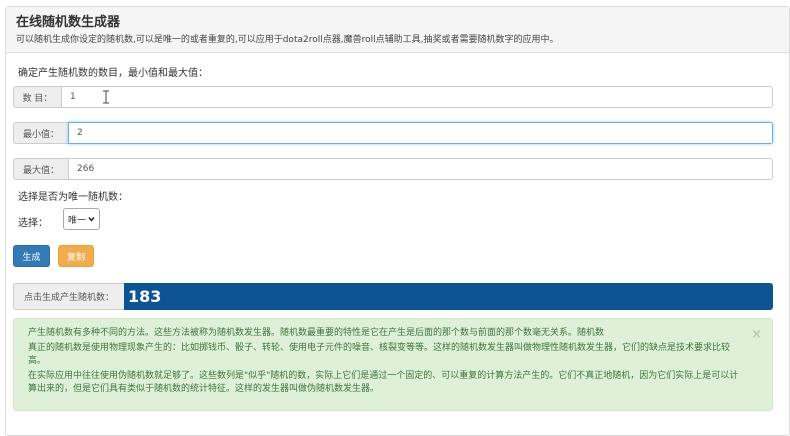 This screenshot has height=436, width=790. What do you see at coordinates (113, 73) in the screenshot?
I see `form-prompt: 确定产生随机数的数目，最小值和最大值：` at bounding box center [113, 73].